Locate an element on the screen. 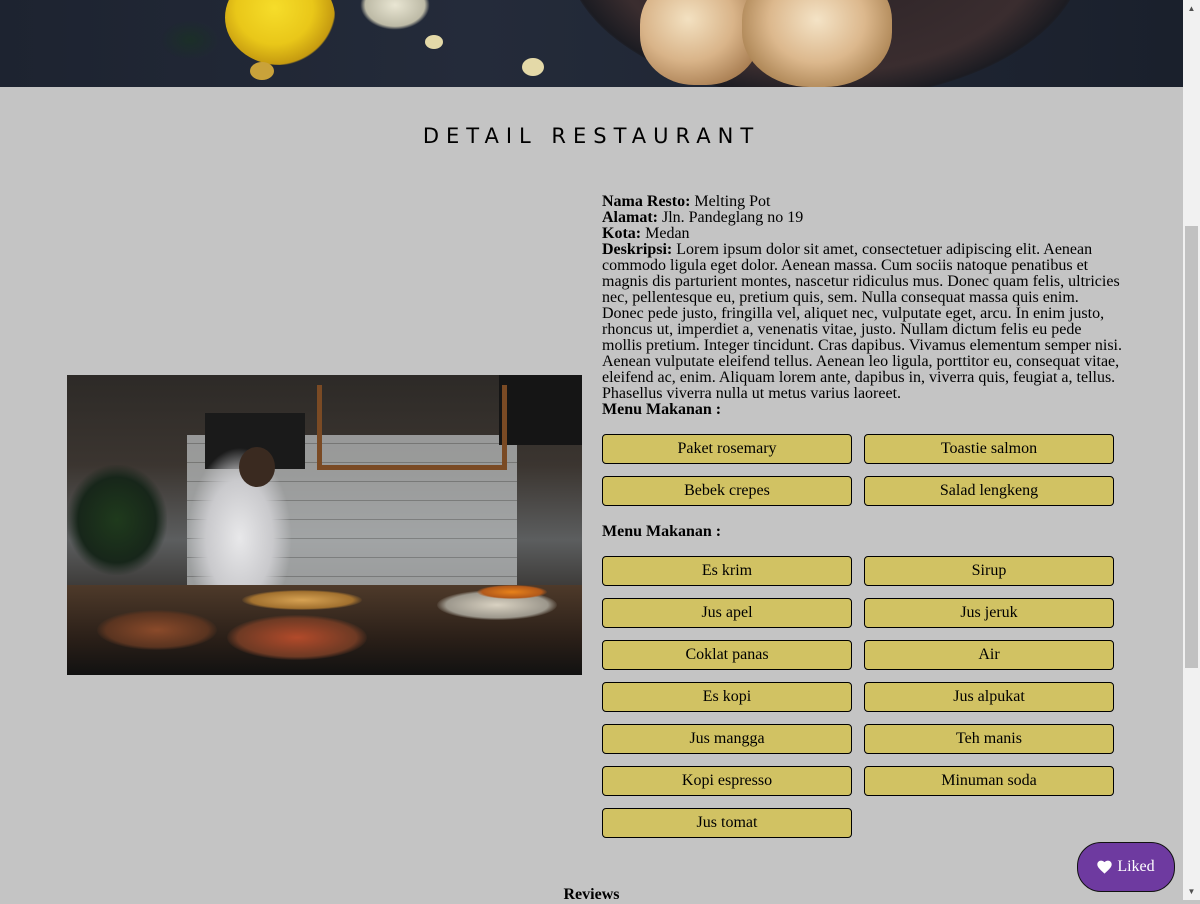 This screenshot has height=904, width=1200. food-menu-item: Bebek crepes is located at coordinates (727, 491).